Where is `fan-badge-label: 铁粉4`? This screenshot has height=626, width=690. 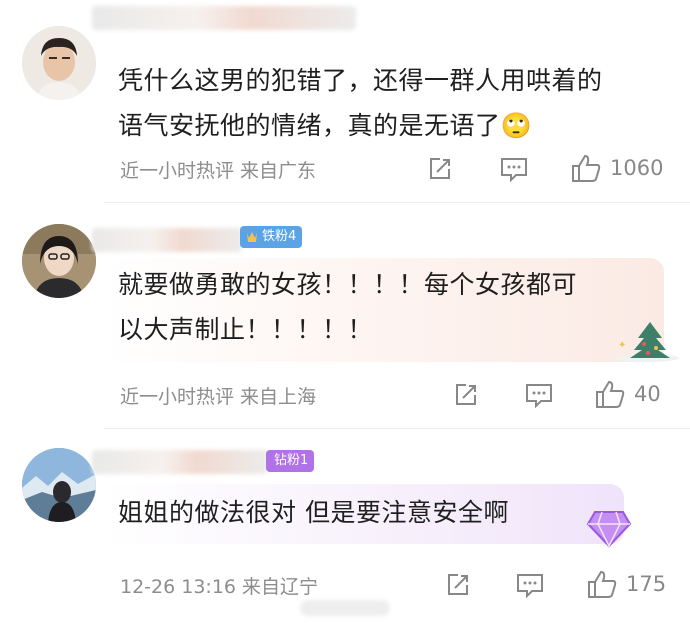
fan-badge-label: 铁粉4 is located at coordinates (279, 236).